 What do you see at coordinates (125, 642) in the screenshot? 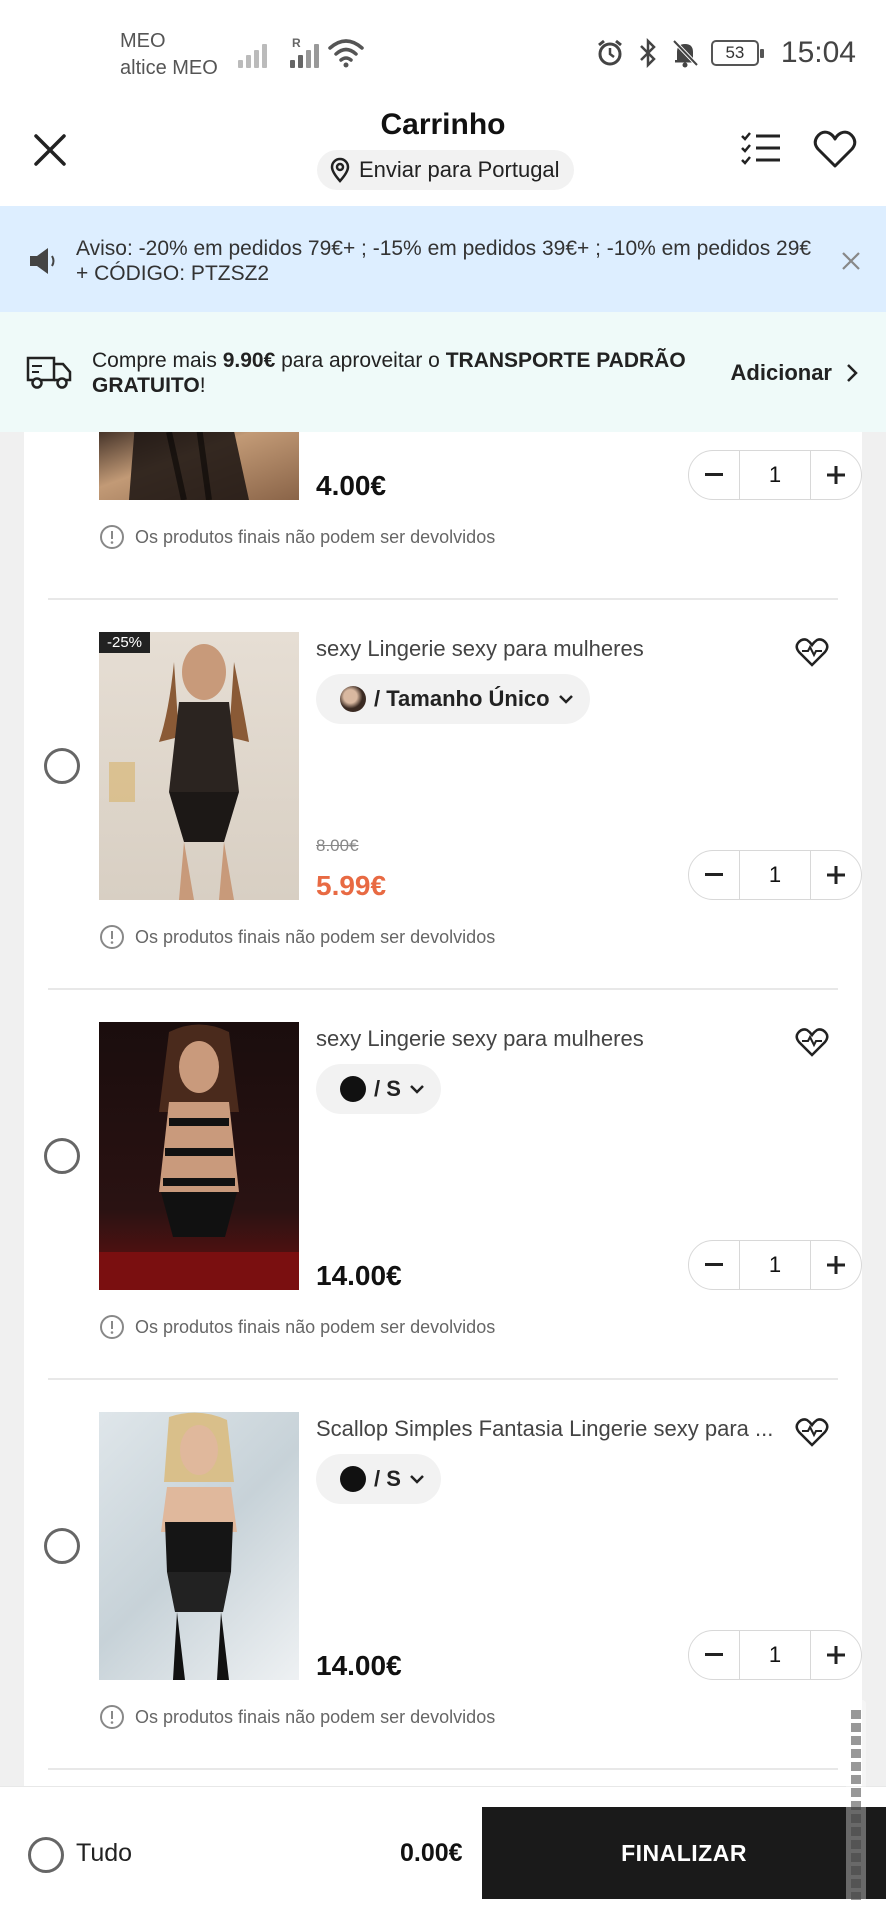
I see `discount-badge: -25%` at bounding box center [125, 642].